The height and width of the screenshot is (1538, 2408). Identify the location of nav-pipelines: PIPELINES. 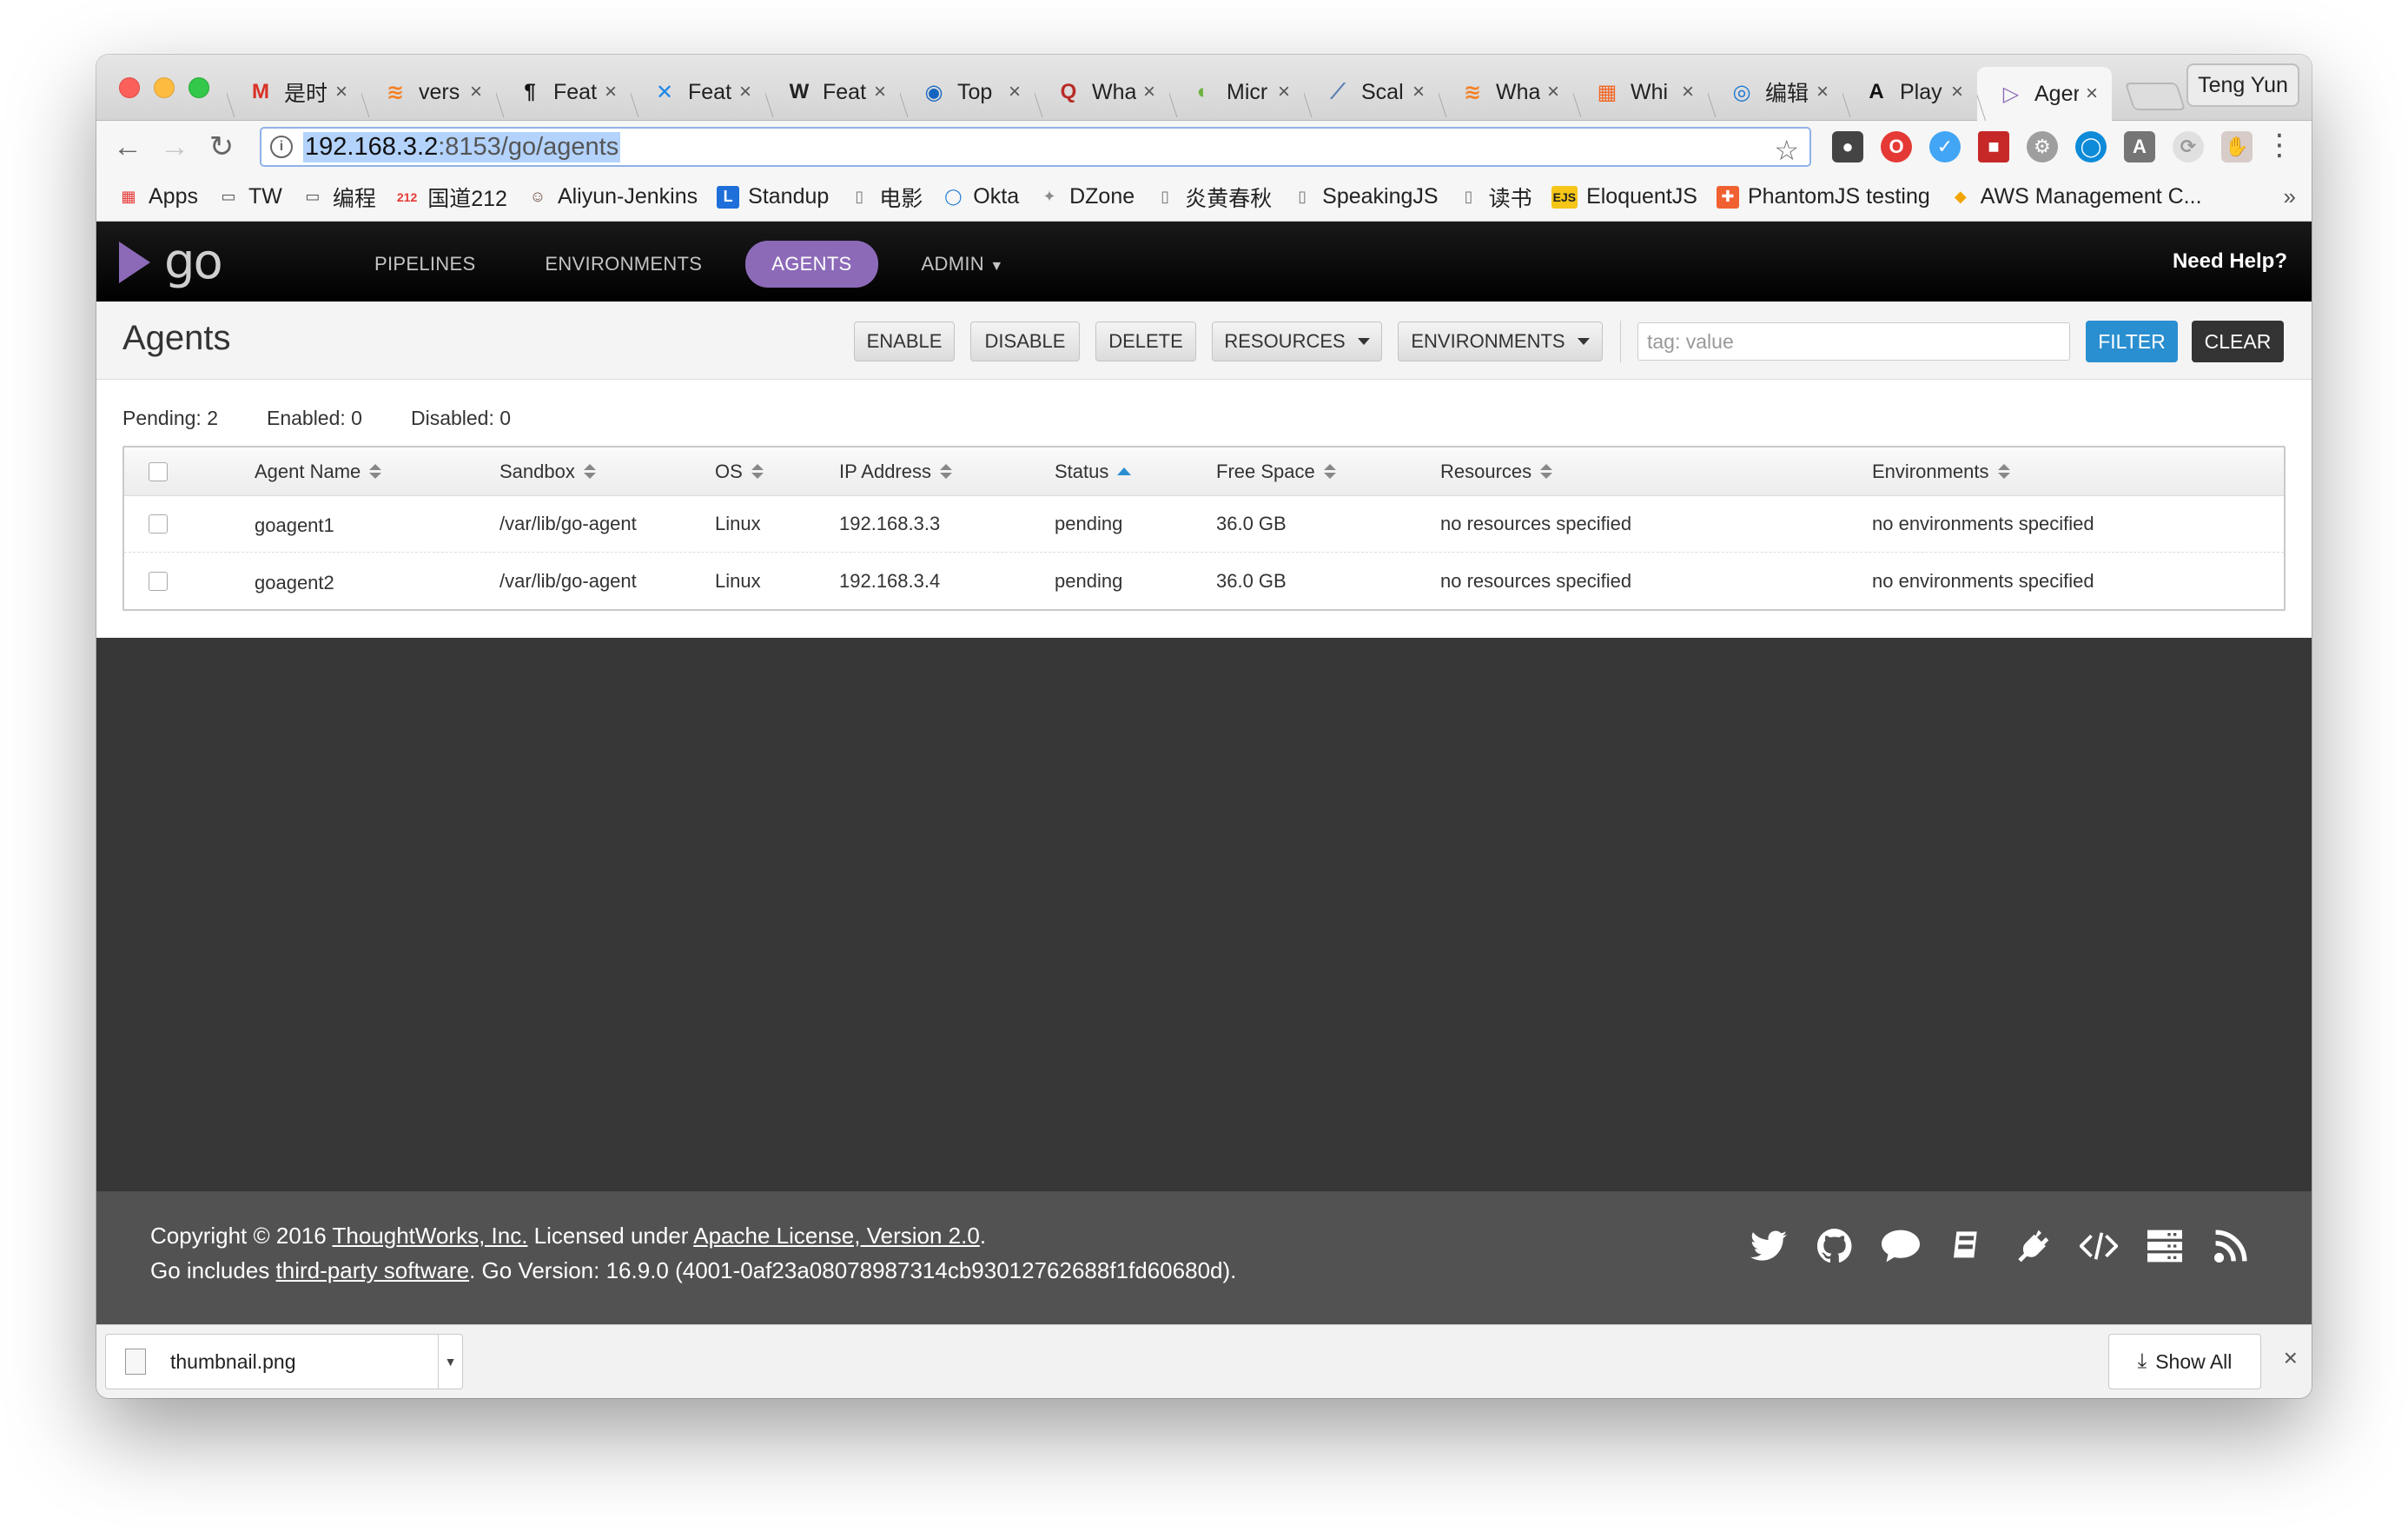
(425, 265).